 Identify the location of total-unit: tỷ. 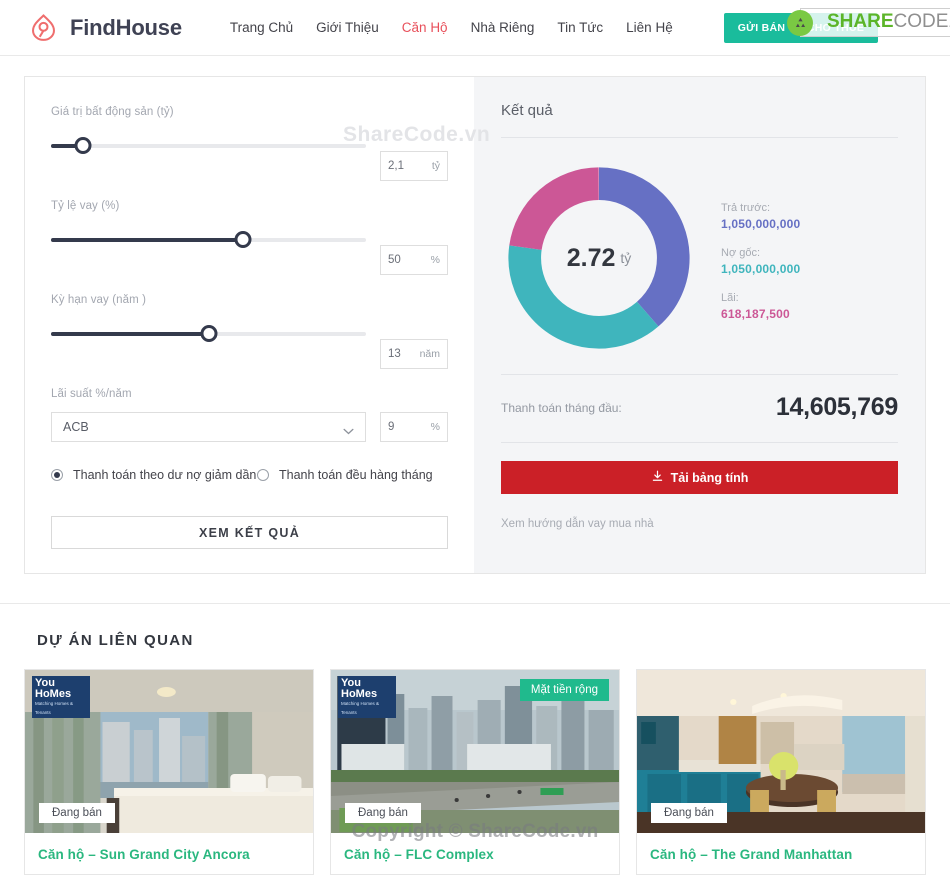
(626, 258).